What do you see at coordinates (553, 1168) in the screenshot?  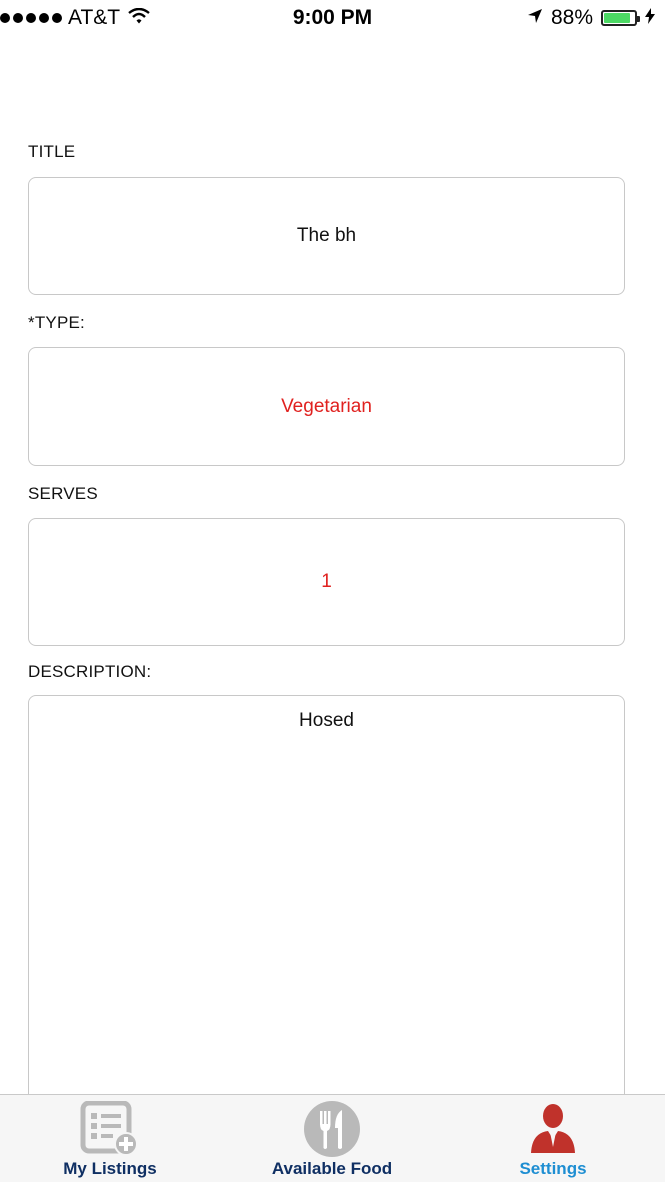 I see `tab-settings-label: Settings` at bounding box center [553, 1168].